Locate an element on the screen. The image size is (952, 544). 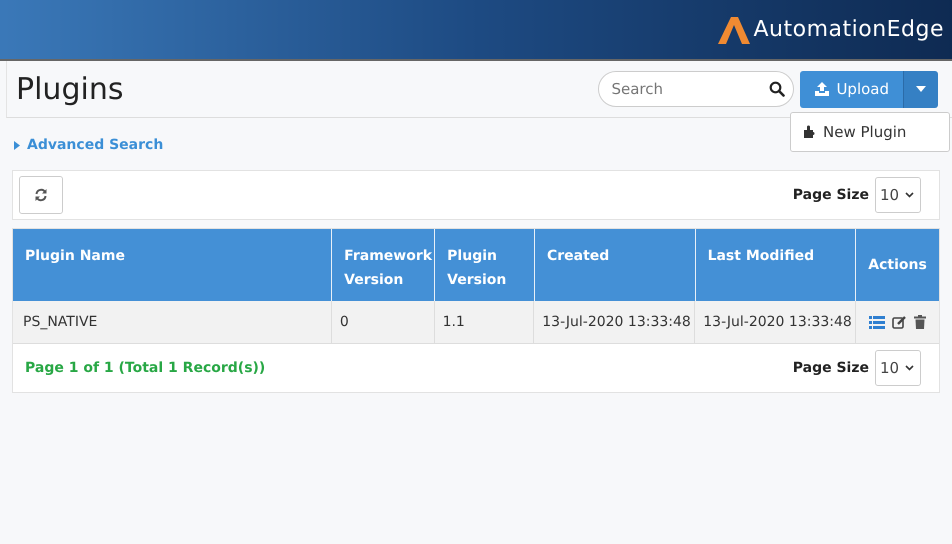
puzzle-icon is located at coordinates (810, 131).